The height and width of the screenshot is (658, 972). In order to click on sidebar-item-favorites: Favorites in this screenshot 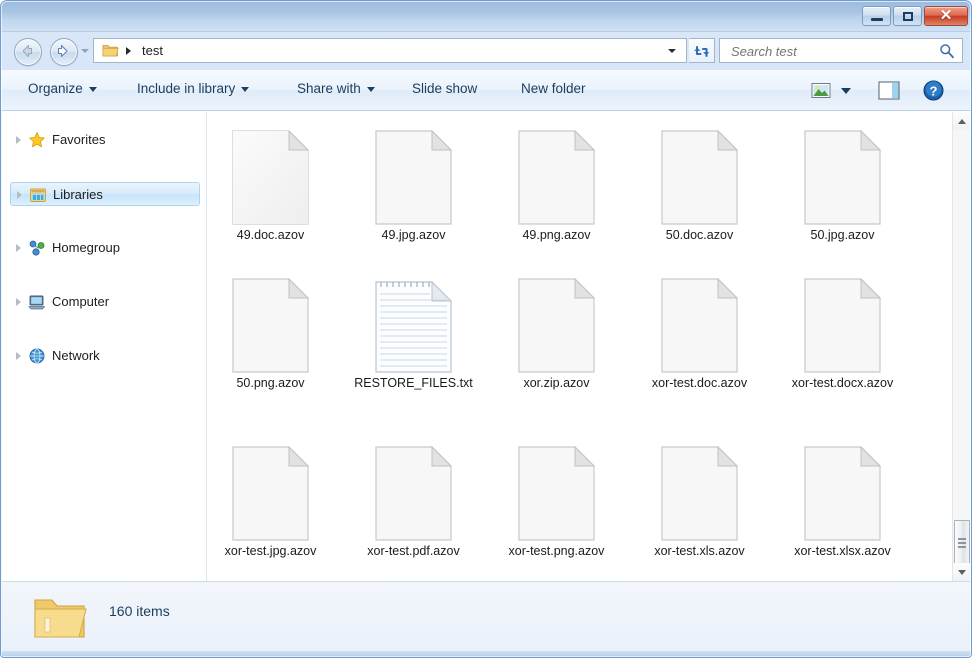, I will do `click(105, 140)`.